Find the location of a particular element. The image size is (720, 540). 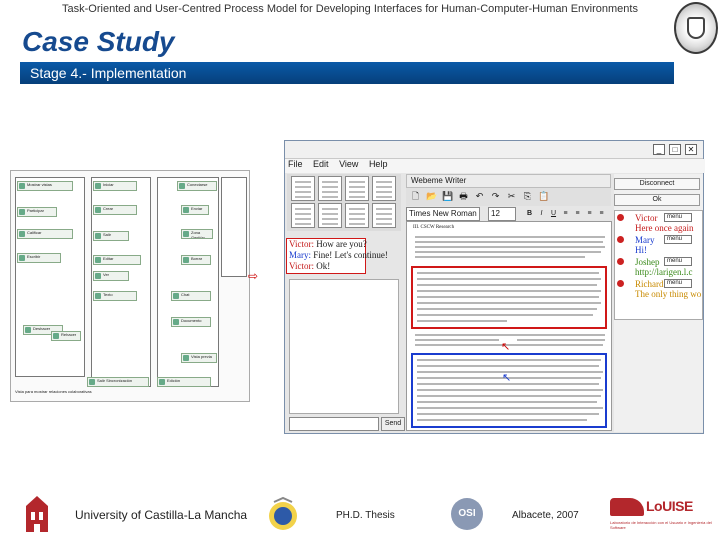

redo-icon: ↷ is located at coordinates (495, 196).